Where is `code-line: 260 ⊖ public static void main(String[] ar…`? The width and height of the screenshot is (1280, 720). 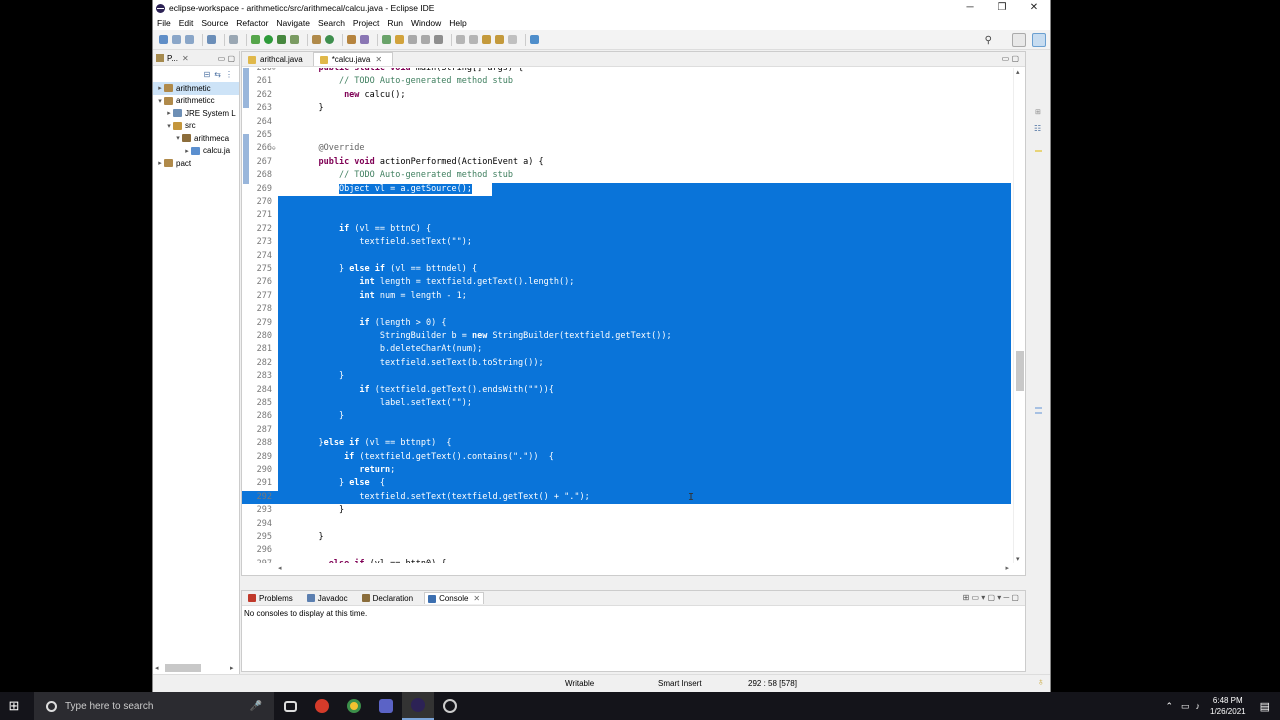
code-line: 260 ⊖ public static void main(String[] ar… is located at coordinates (626, 71).